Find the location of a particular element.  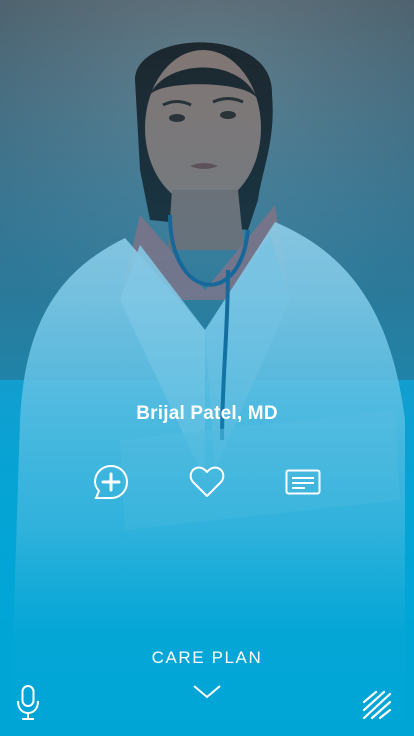

microphone-icon is located at coordinates (28, 703).